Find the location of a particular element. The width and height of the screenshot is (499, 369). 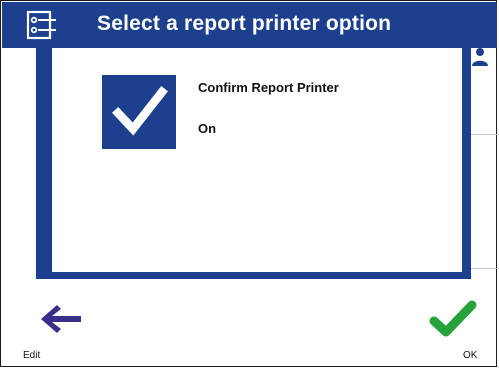

ok-label: OK is located at coordinates (470, 355).